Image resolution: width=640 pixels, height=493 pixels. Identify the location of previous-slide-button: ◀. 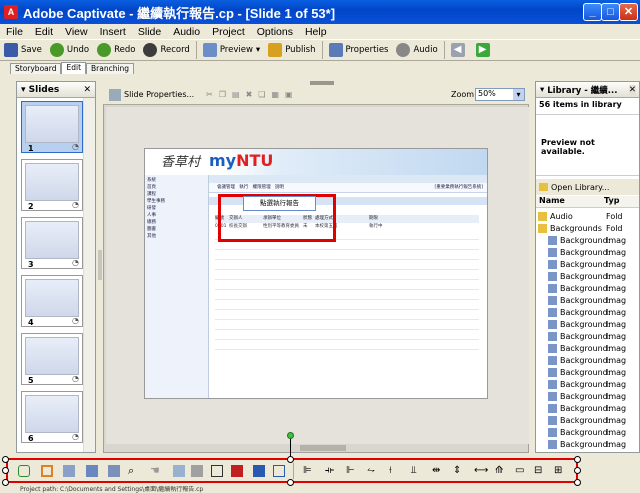
(459, 50).